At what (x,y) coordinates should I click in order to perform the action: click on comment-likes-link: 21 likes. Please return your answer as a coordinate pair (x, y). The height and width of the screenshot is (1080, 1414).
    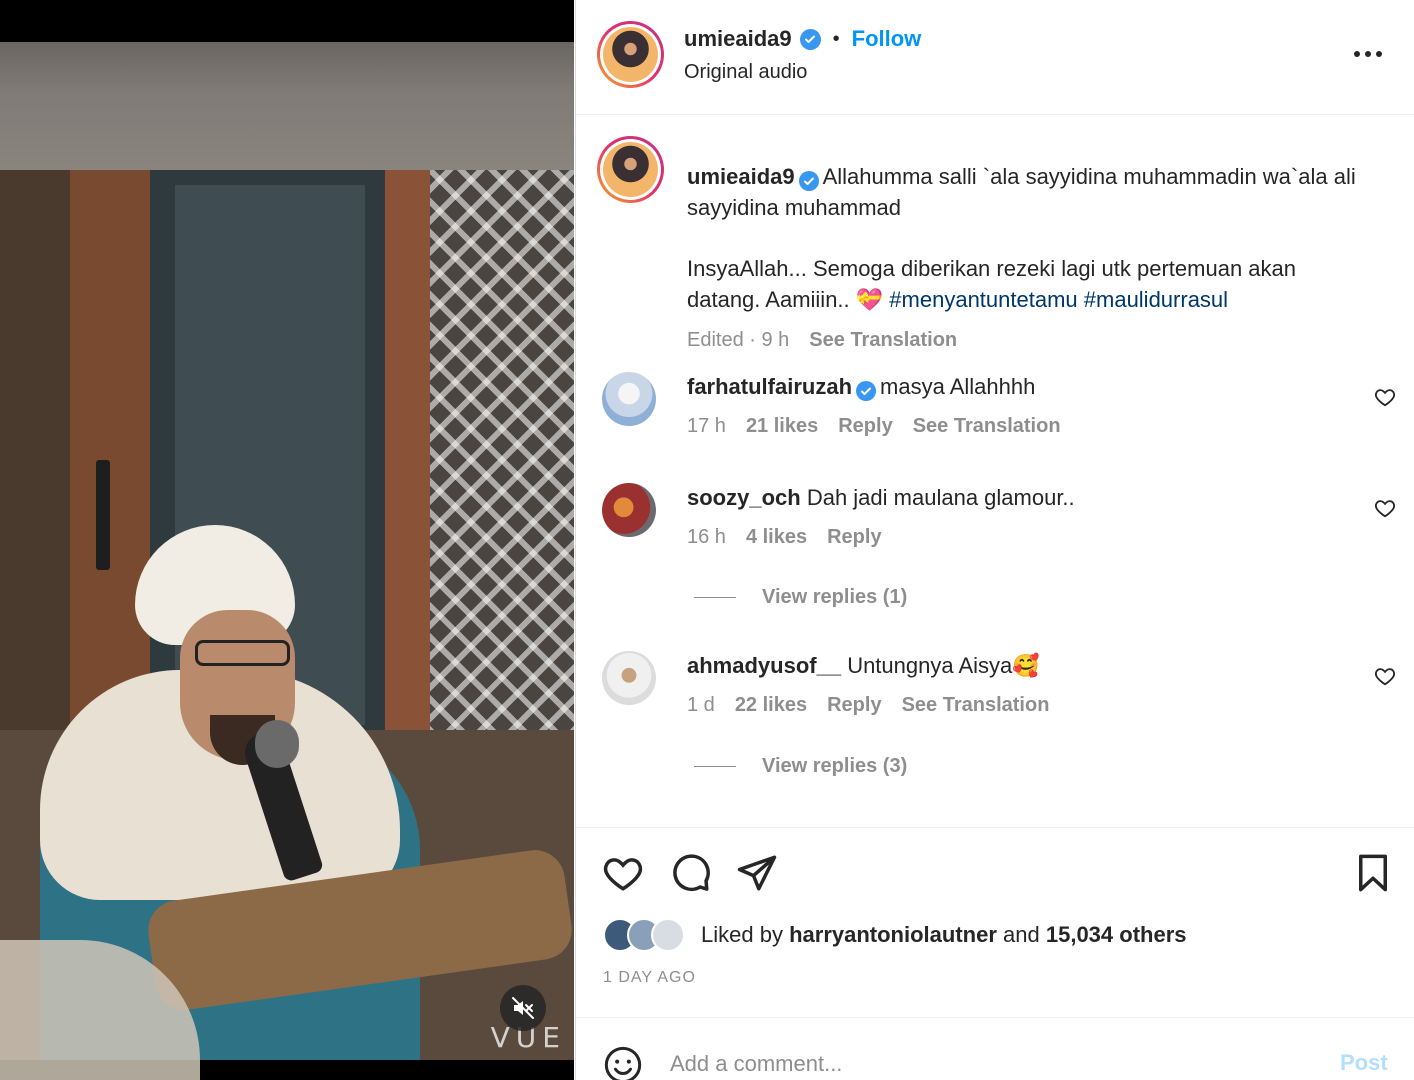
    Looking at the image, I should click on (782, 426).